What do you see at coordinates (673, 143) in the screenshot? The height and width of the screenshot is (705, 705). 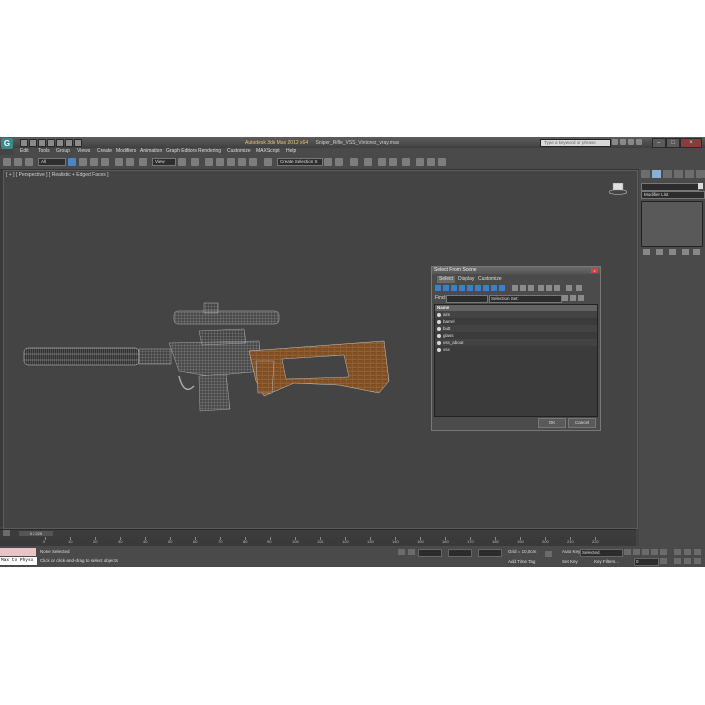 I see `maximize-button: □` at bounding box center [673, 143].